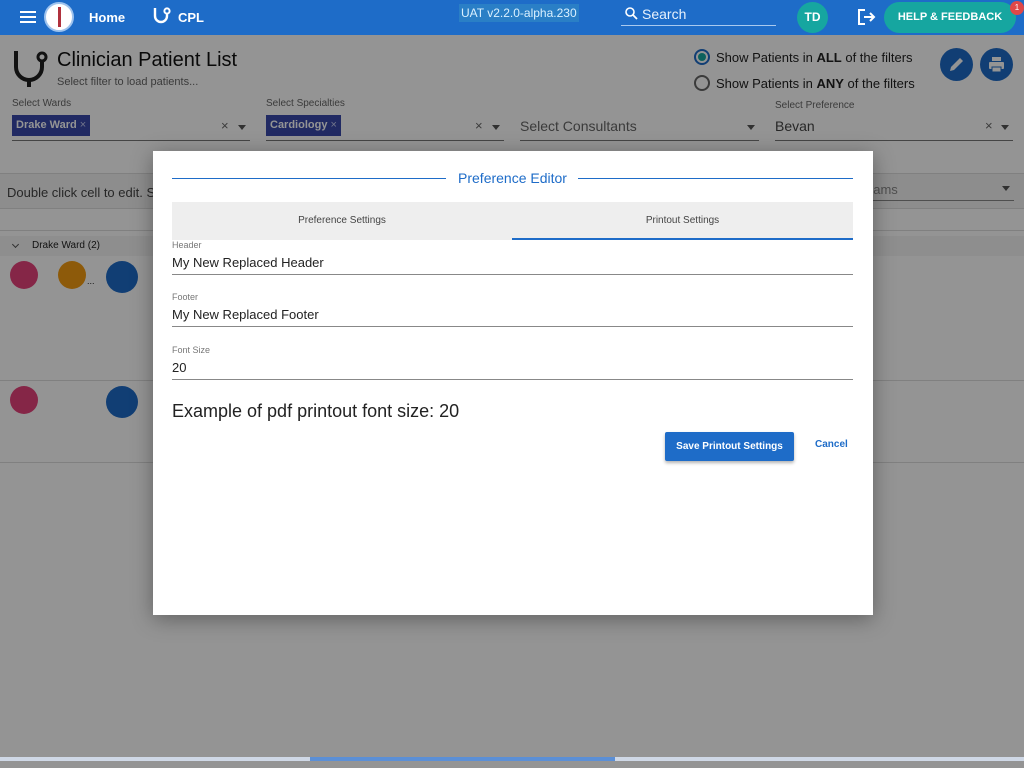 This screenshot has height=768, width=1024. I want to click on font-size-field-label: Font Size, so click(191, 350).